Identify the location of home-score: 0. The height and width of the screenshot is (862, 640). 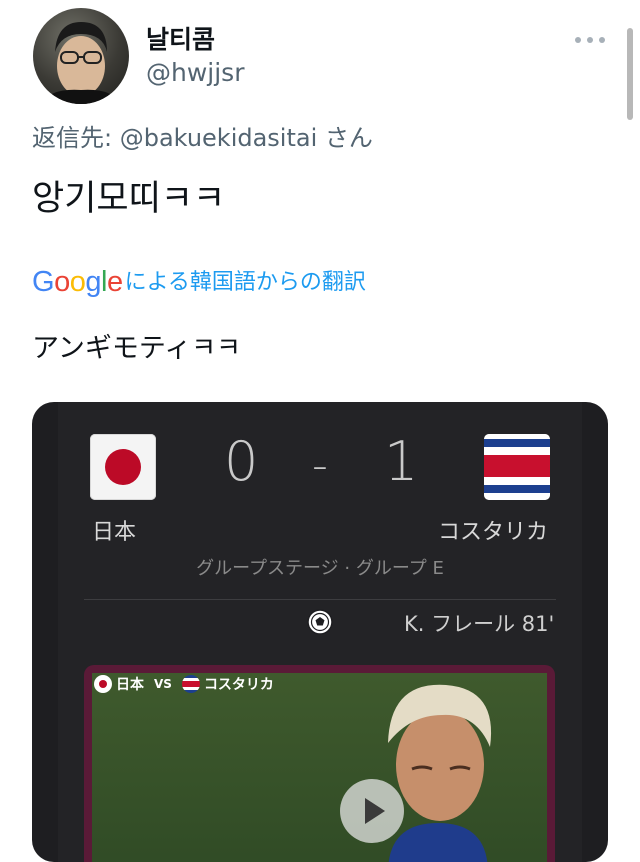
(241, 461).